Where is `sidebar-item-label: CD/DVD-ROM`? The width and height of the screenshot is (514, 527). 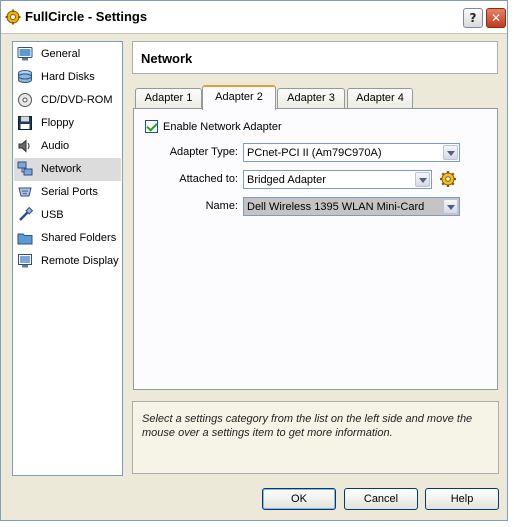
sidebar-item-label: CD/DVD-ROM is located at coordinates (77, 100).